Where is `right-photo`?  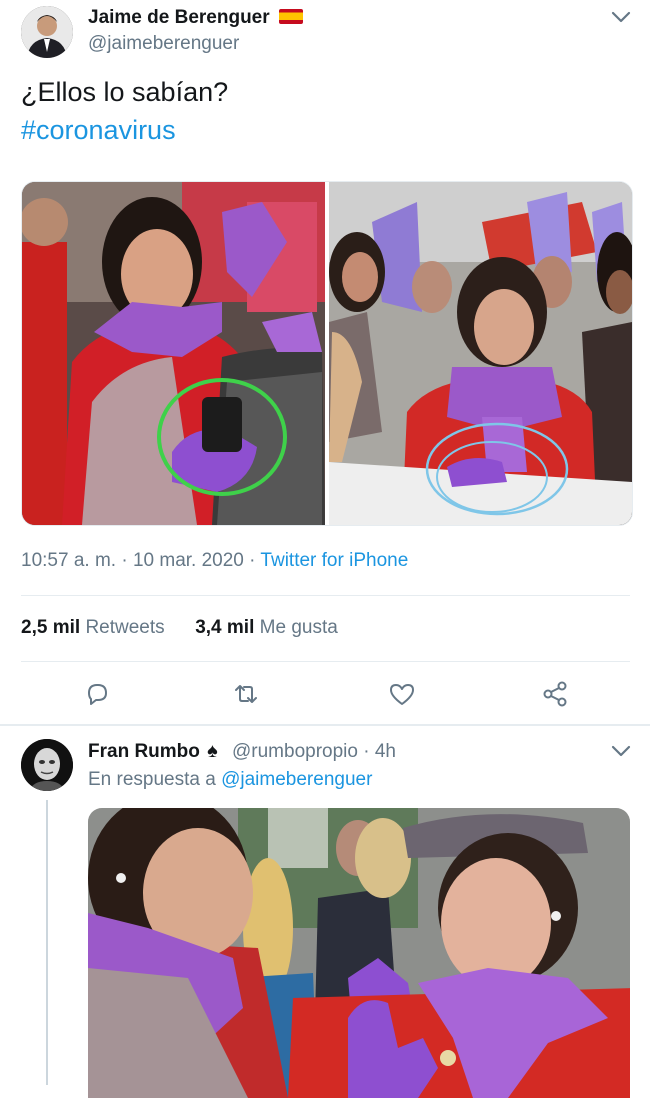
right-photo is located at coordinates (480, 353).